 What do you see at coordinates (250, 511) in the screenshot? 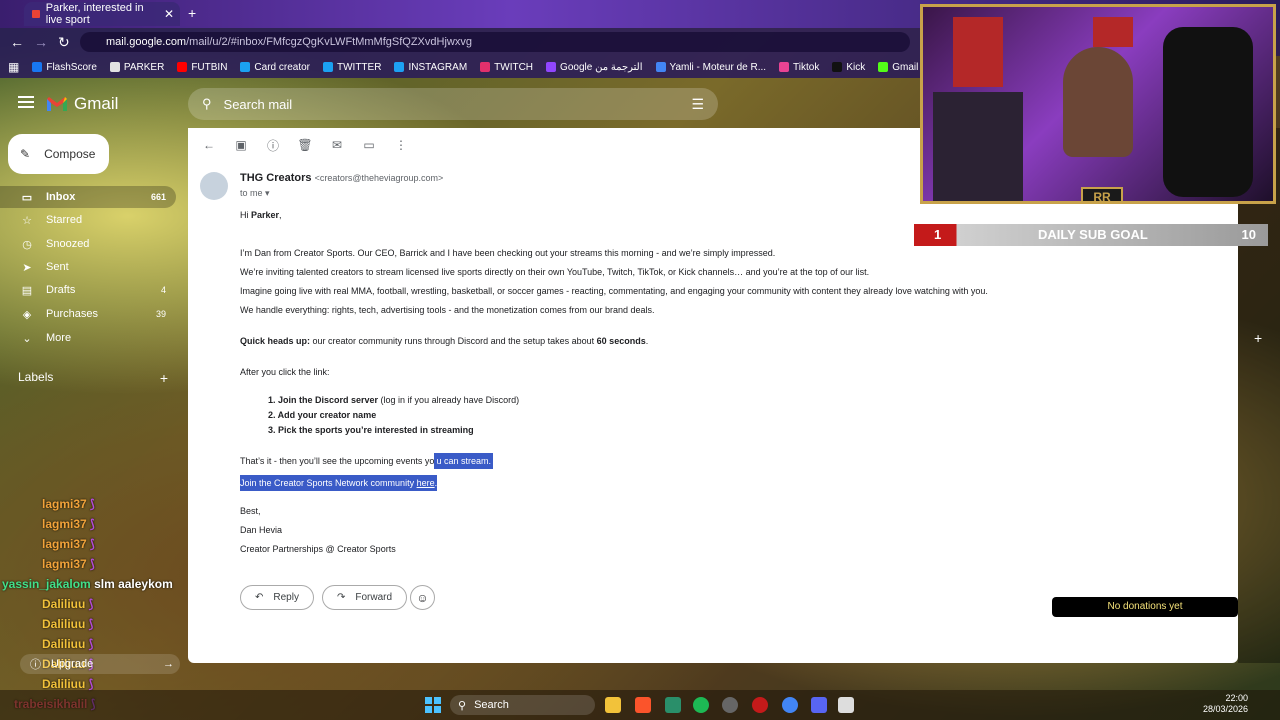
I see `signoff: Best,` at bounding box center [250, 511].